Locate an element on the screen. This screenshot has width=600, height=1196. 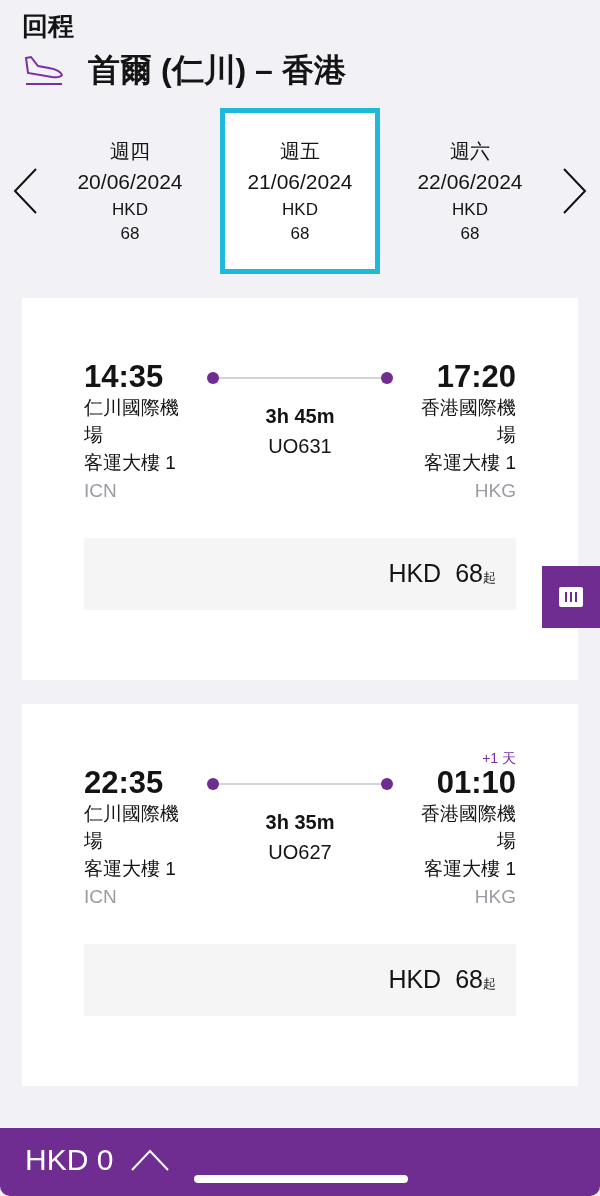
date-tab: 週五 21/06/2024 HKD 68 is located at coordinates (300, 191).